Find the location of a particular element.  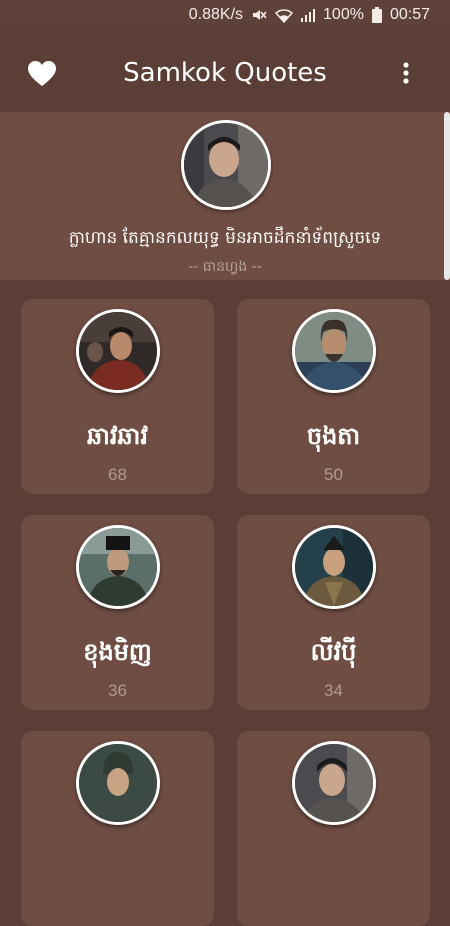

battery-level: 100% is located at coordinates (343, 14).